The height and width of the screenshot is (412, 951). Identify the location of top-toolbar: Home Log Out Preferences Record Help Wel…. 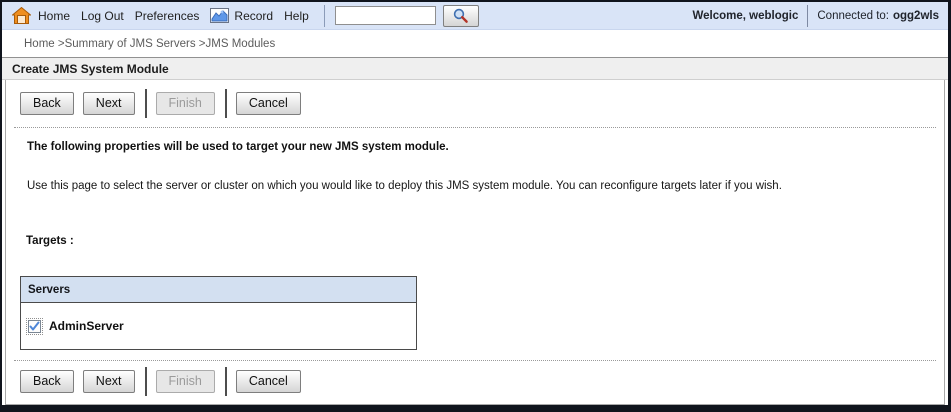
(475, 16).